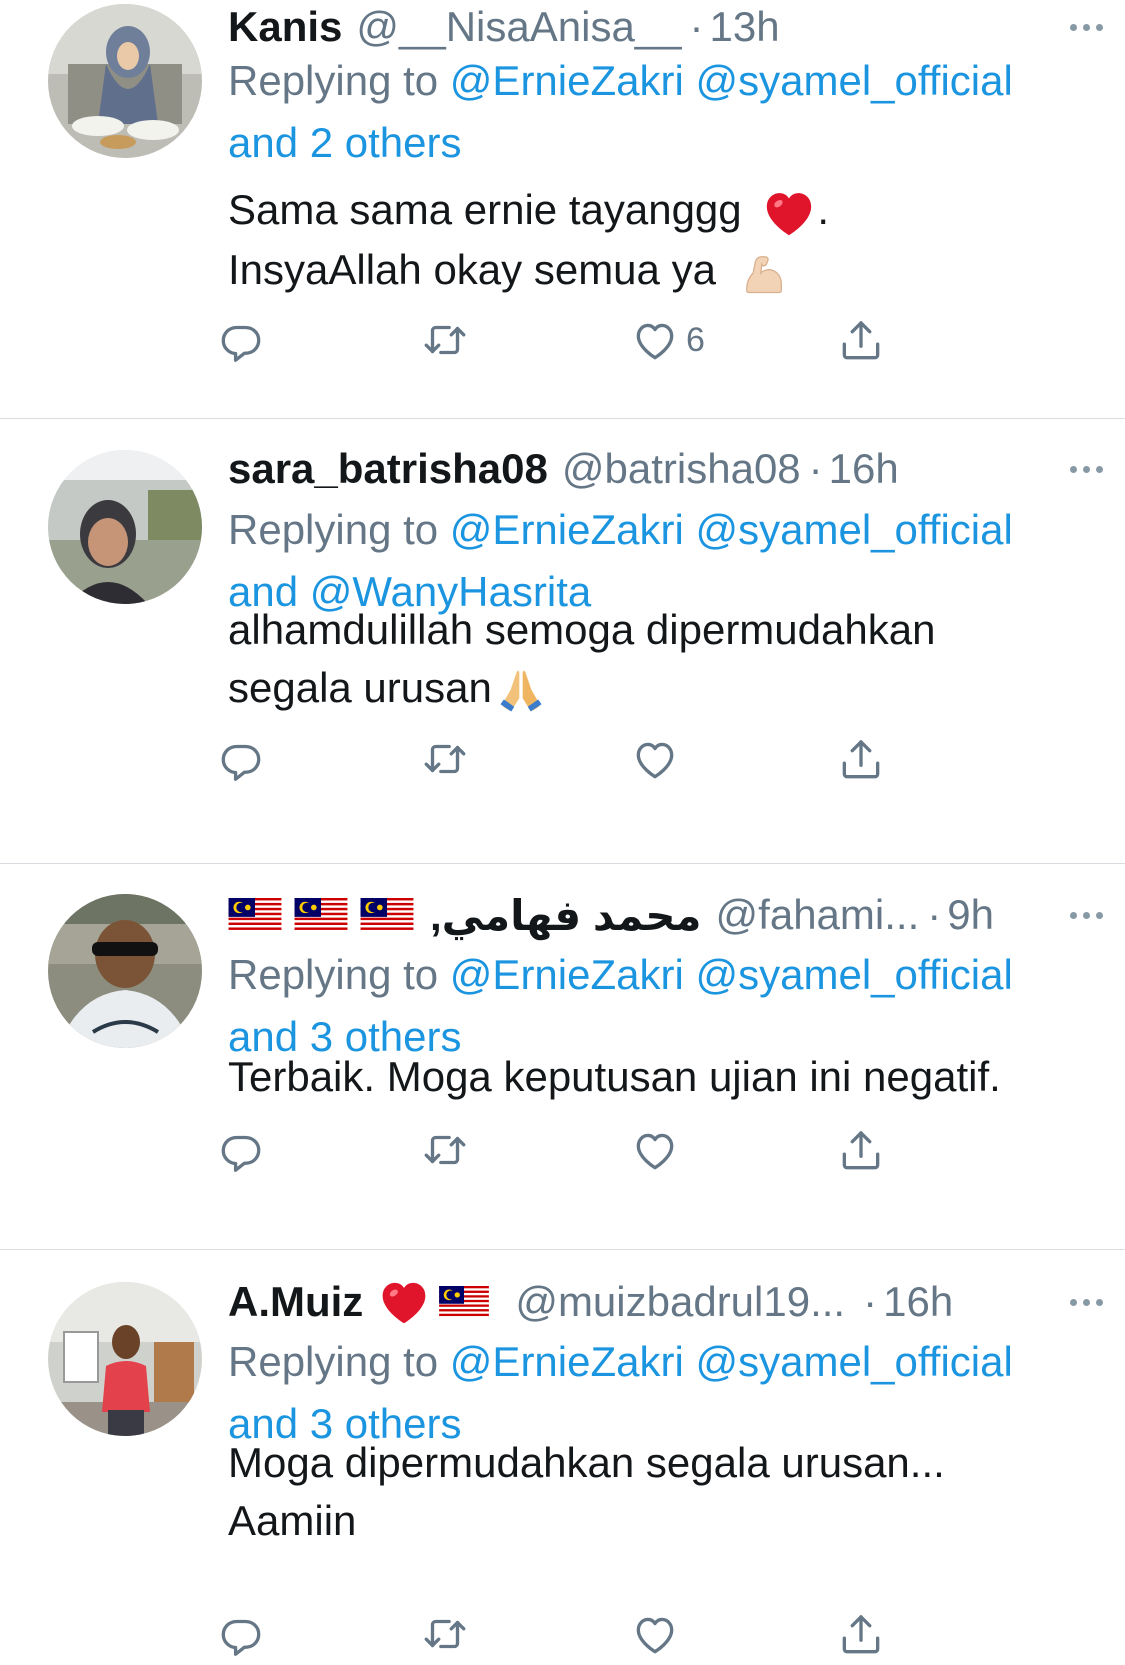 This screenshot has height=1665, width=1125. I want to click on tweet-header: A.Muiz @muizbadrul19... · 16h, so click(661, 1302).